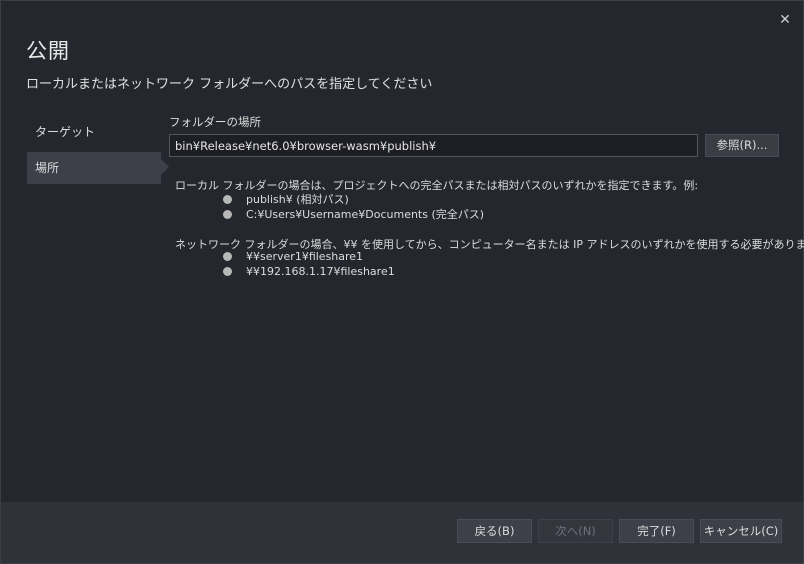 This screenshot has width=804, height=564. I want to click on list-item: C:¥Users¥Username¥Documents (完全パス), so click(353, 213).